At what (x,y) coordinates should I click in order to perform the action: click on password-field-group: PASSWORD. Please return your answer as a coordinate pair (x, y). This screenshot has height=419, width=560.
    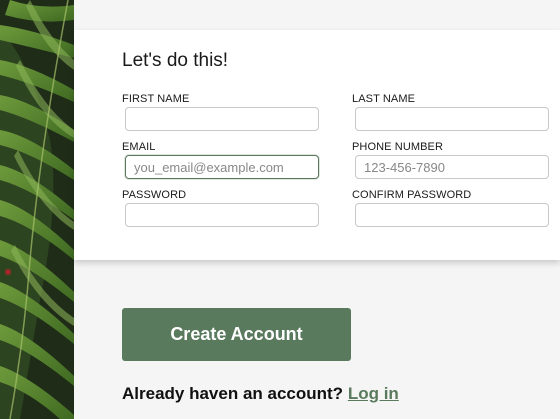
    Looking at the image, I should click on (220, 207).